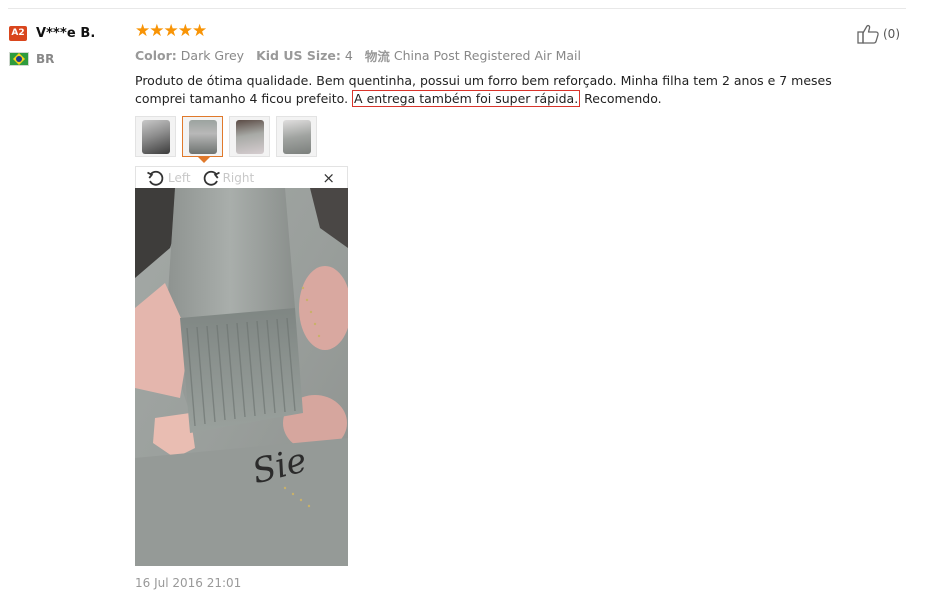 This screenshot has height=604, width=925. I want to click on thumbs-up-icon, so click(868, 34).